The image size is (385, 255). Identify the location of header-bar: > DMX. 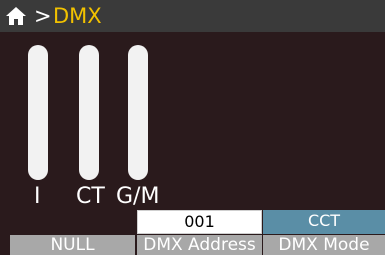
(192, 16).